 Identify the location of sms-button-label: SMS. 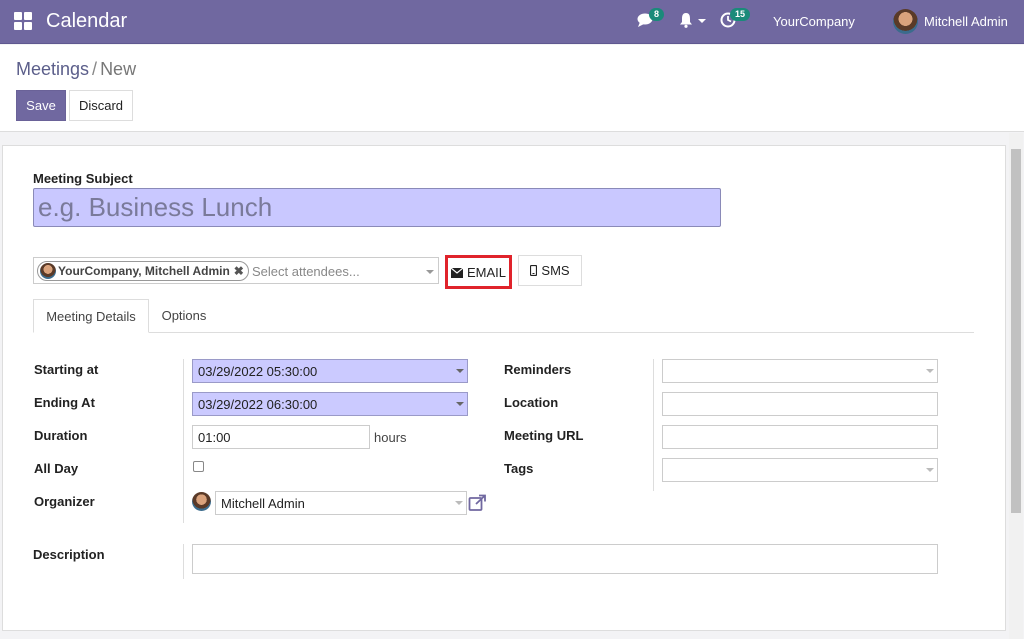
(555, 270).